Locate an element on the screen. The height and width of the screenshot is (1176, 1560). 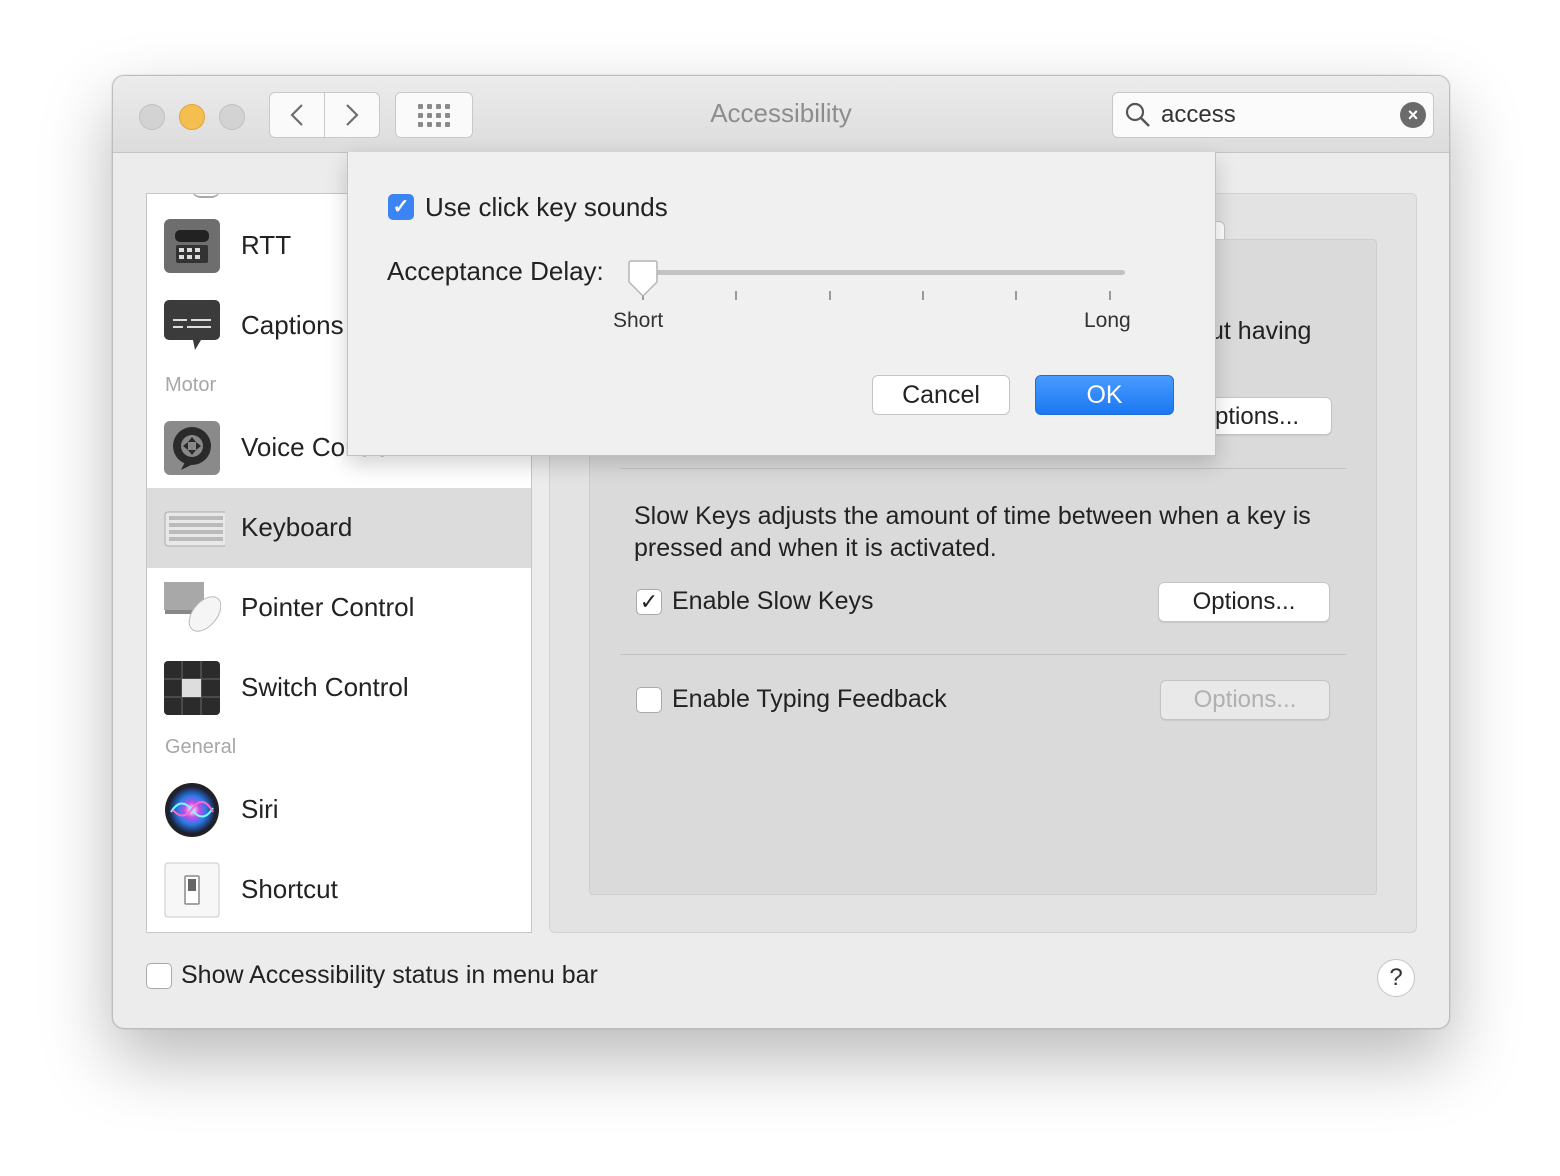
slow-keys-label: Enable Slow Keys is located at coordinates (773, 601).